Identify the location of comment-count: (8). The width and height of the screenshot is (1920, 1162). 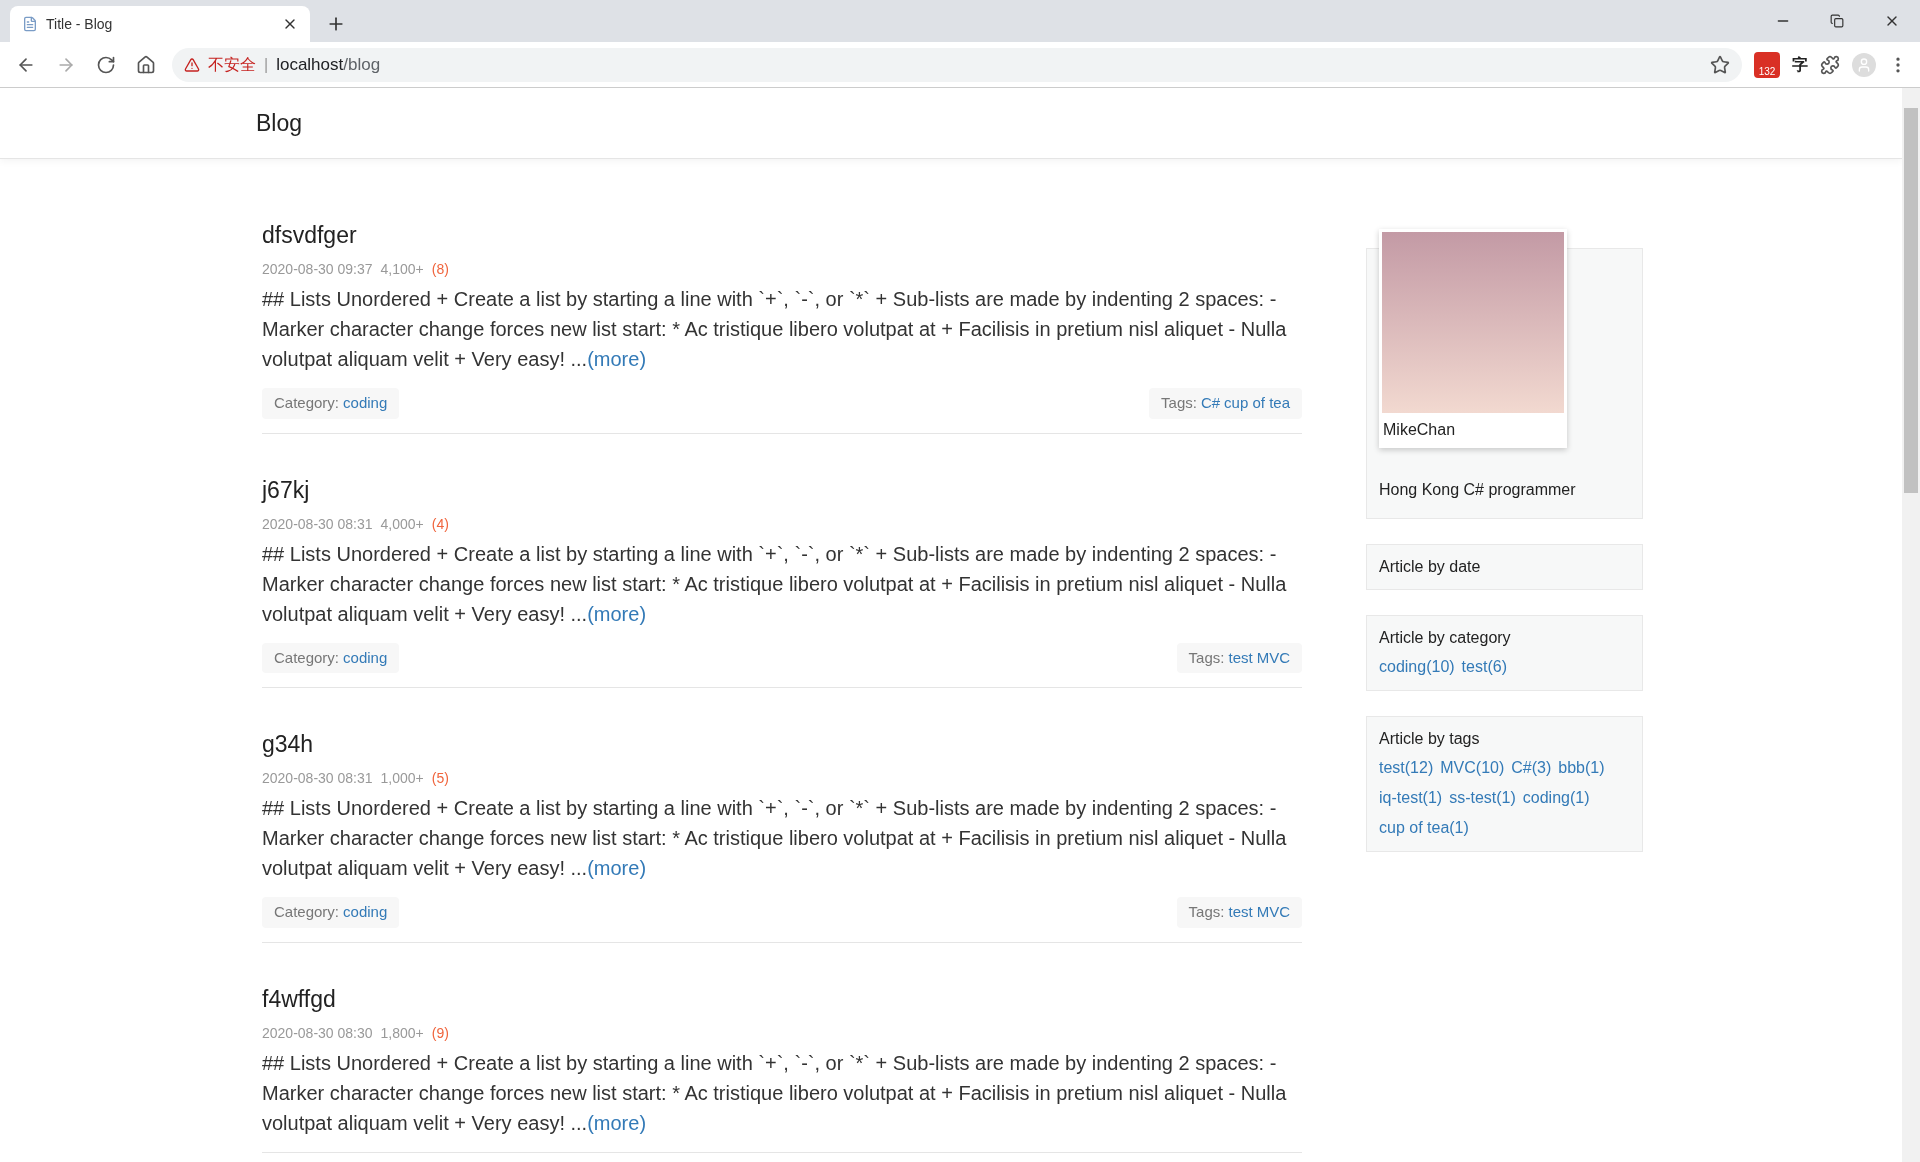
(440, 269).